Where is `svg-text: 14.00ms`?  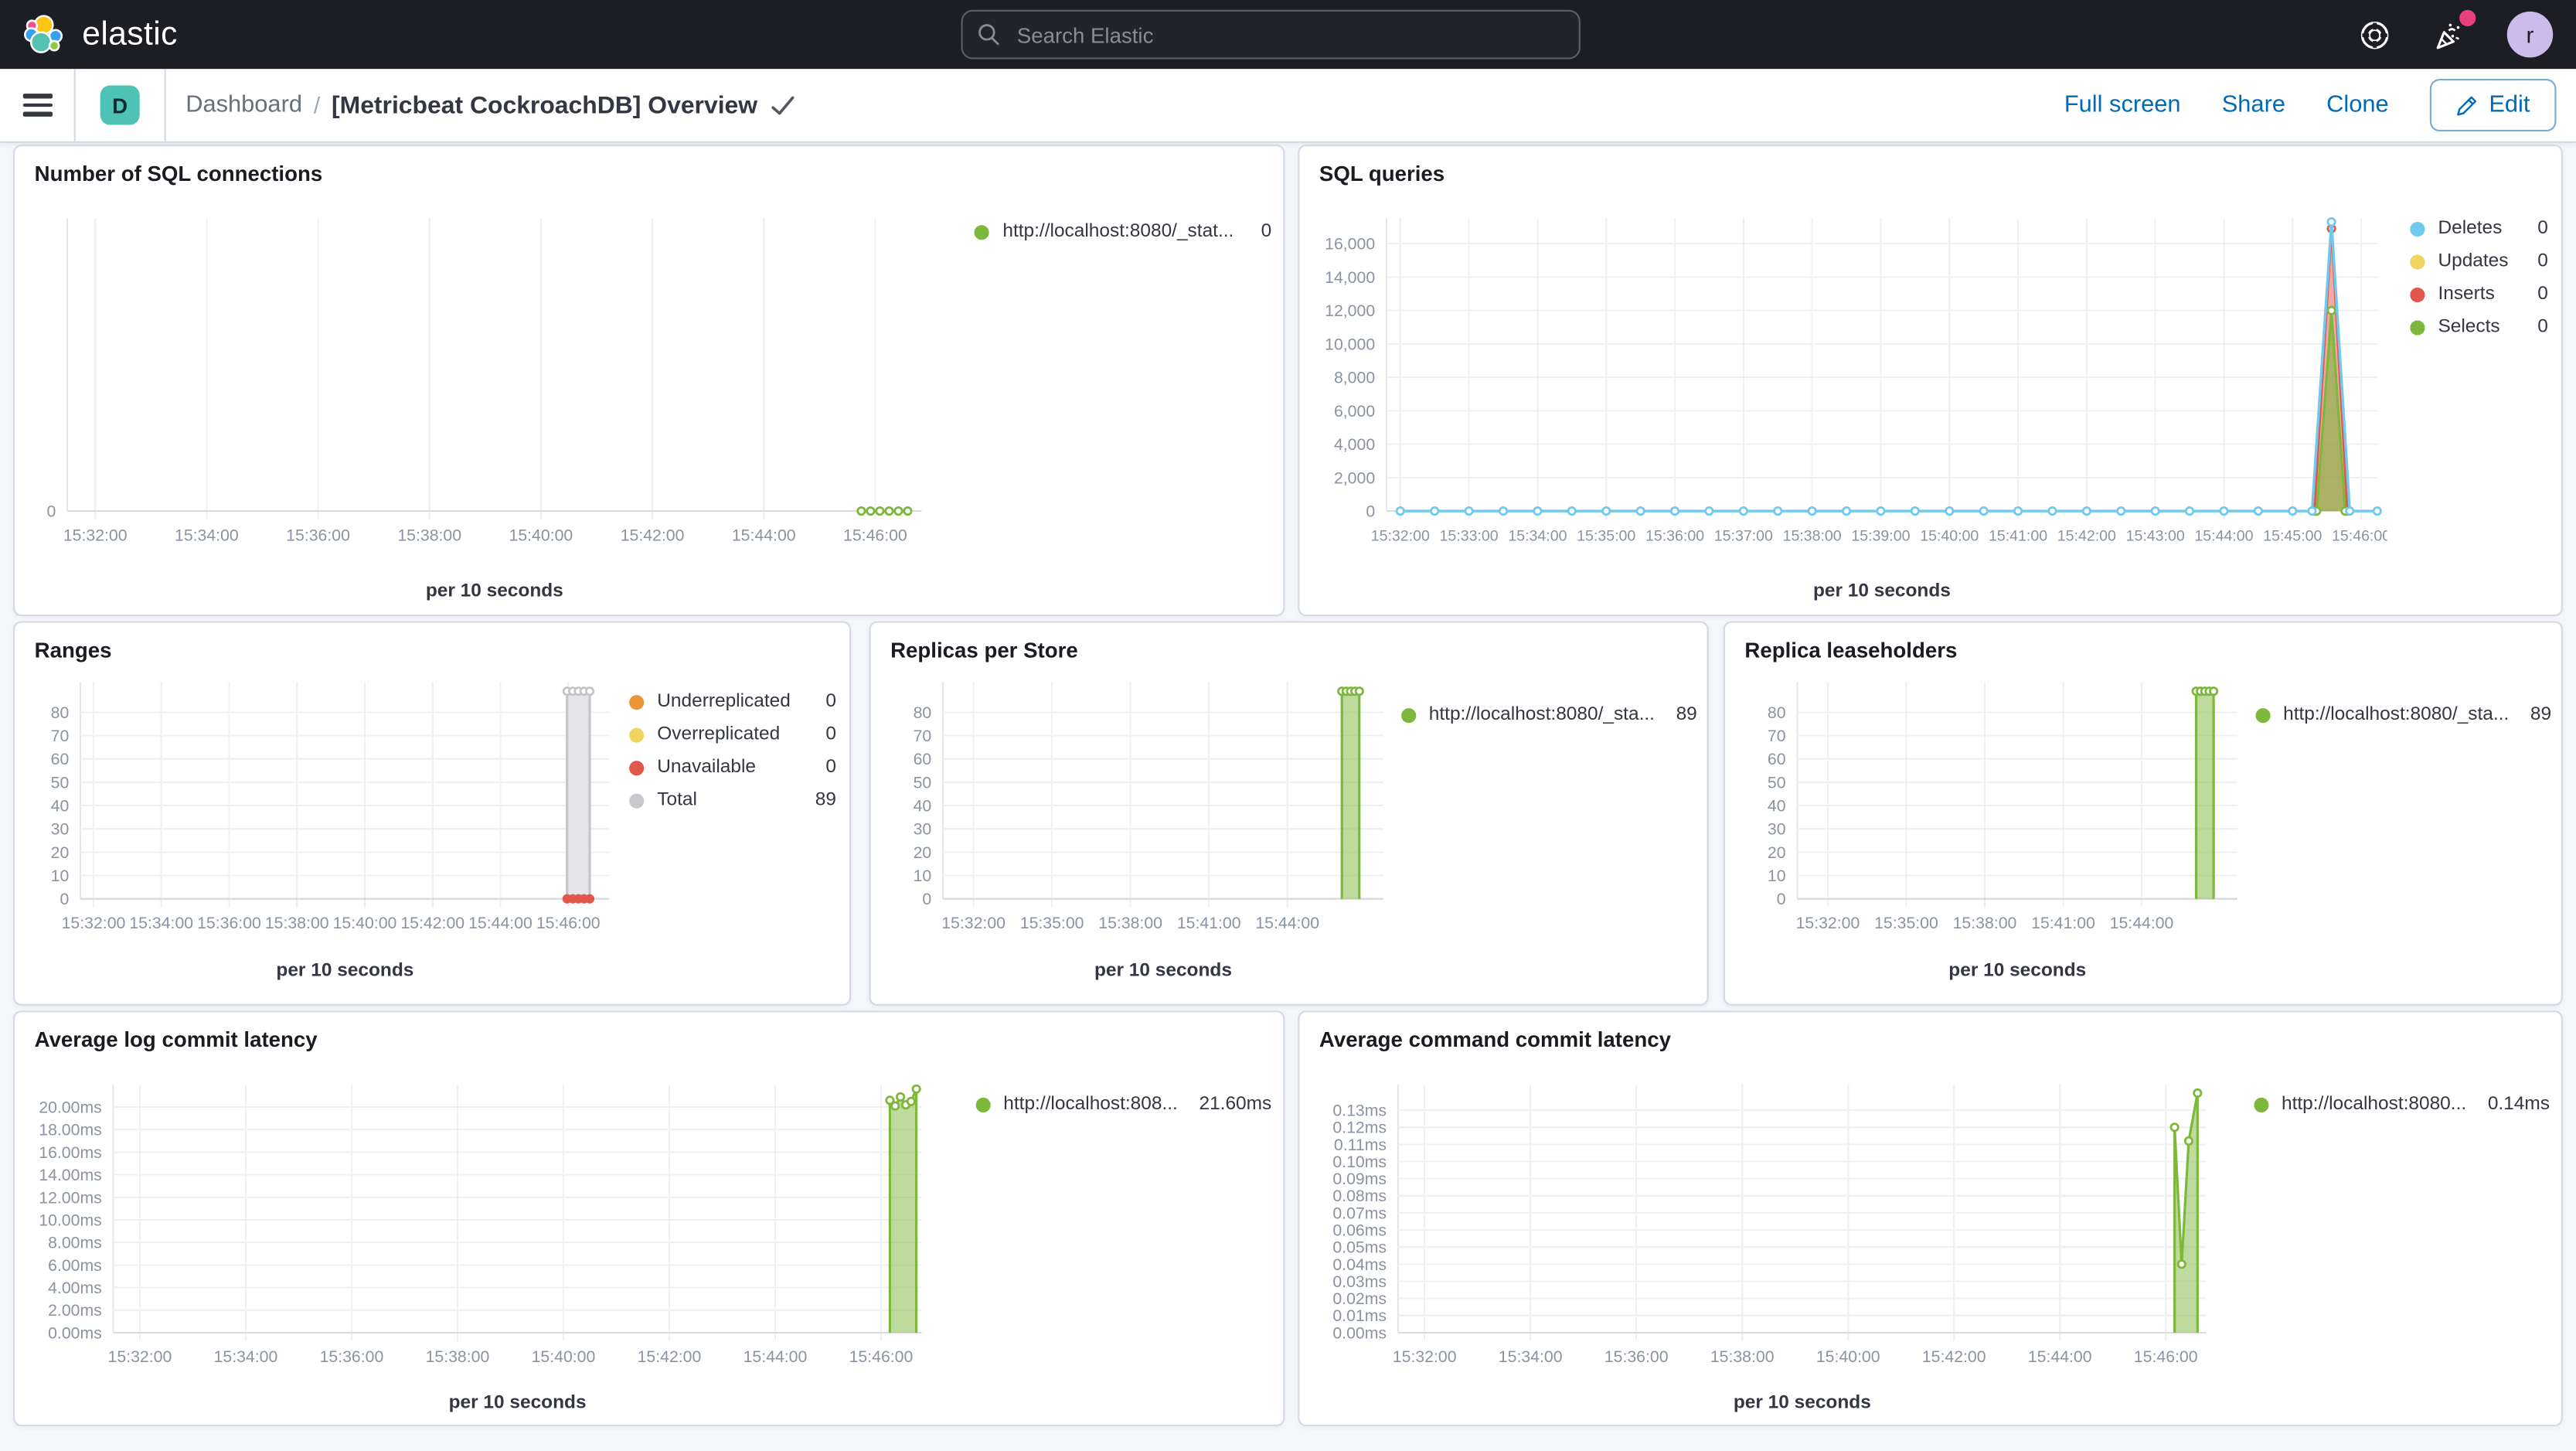
svg-text: 14.00ms is located at coordinates (70, 1175).